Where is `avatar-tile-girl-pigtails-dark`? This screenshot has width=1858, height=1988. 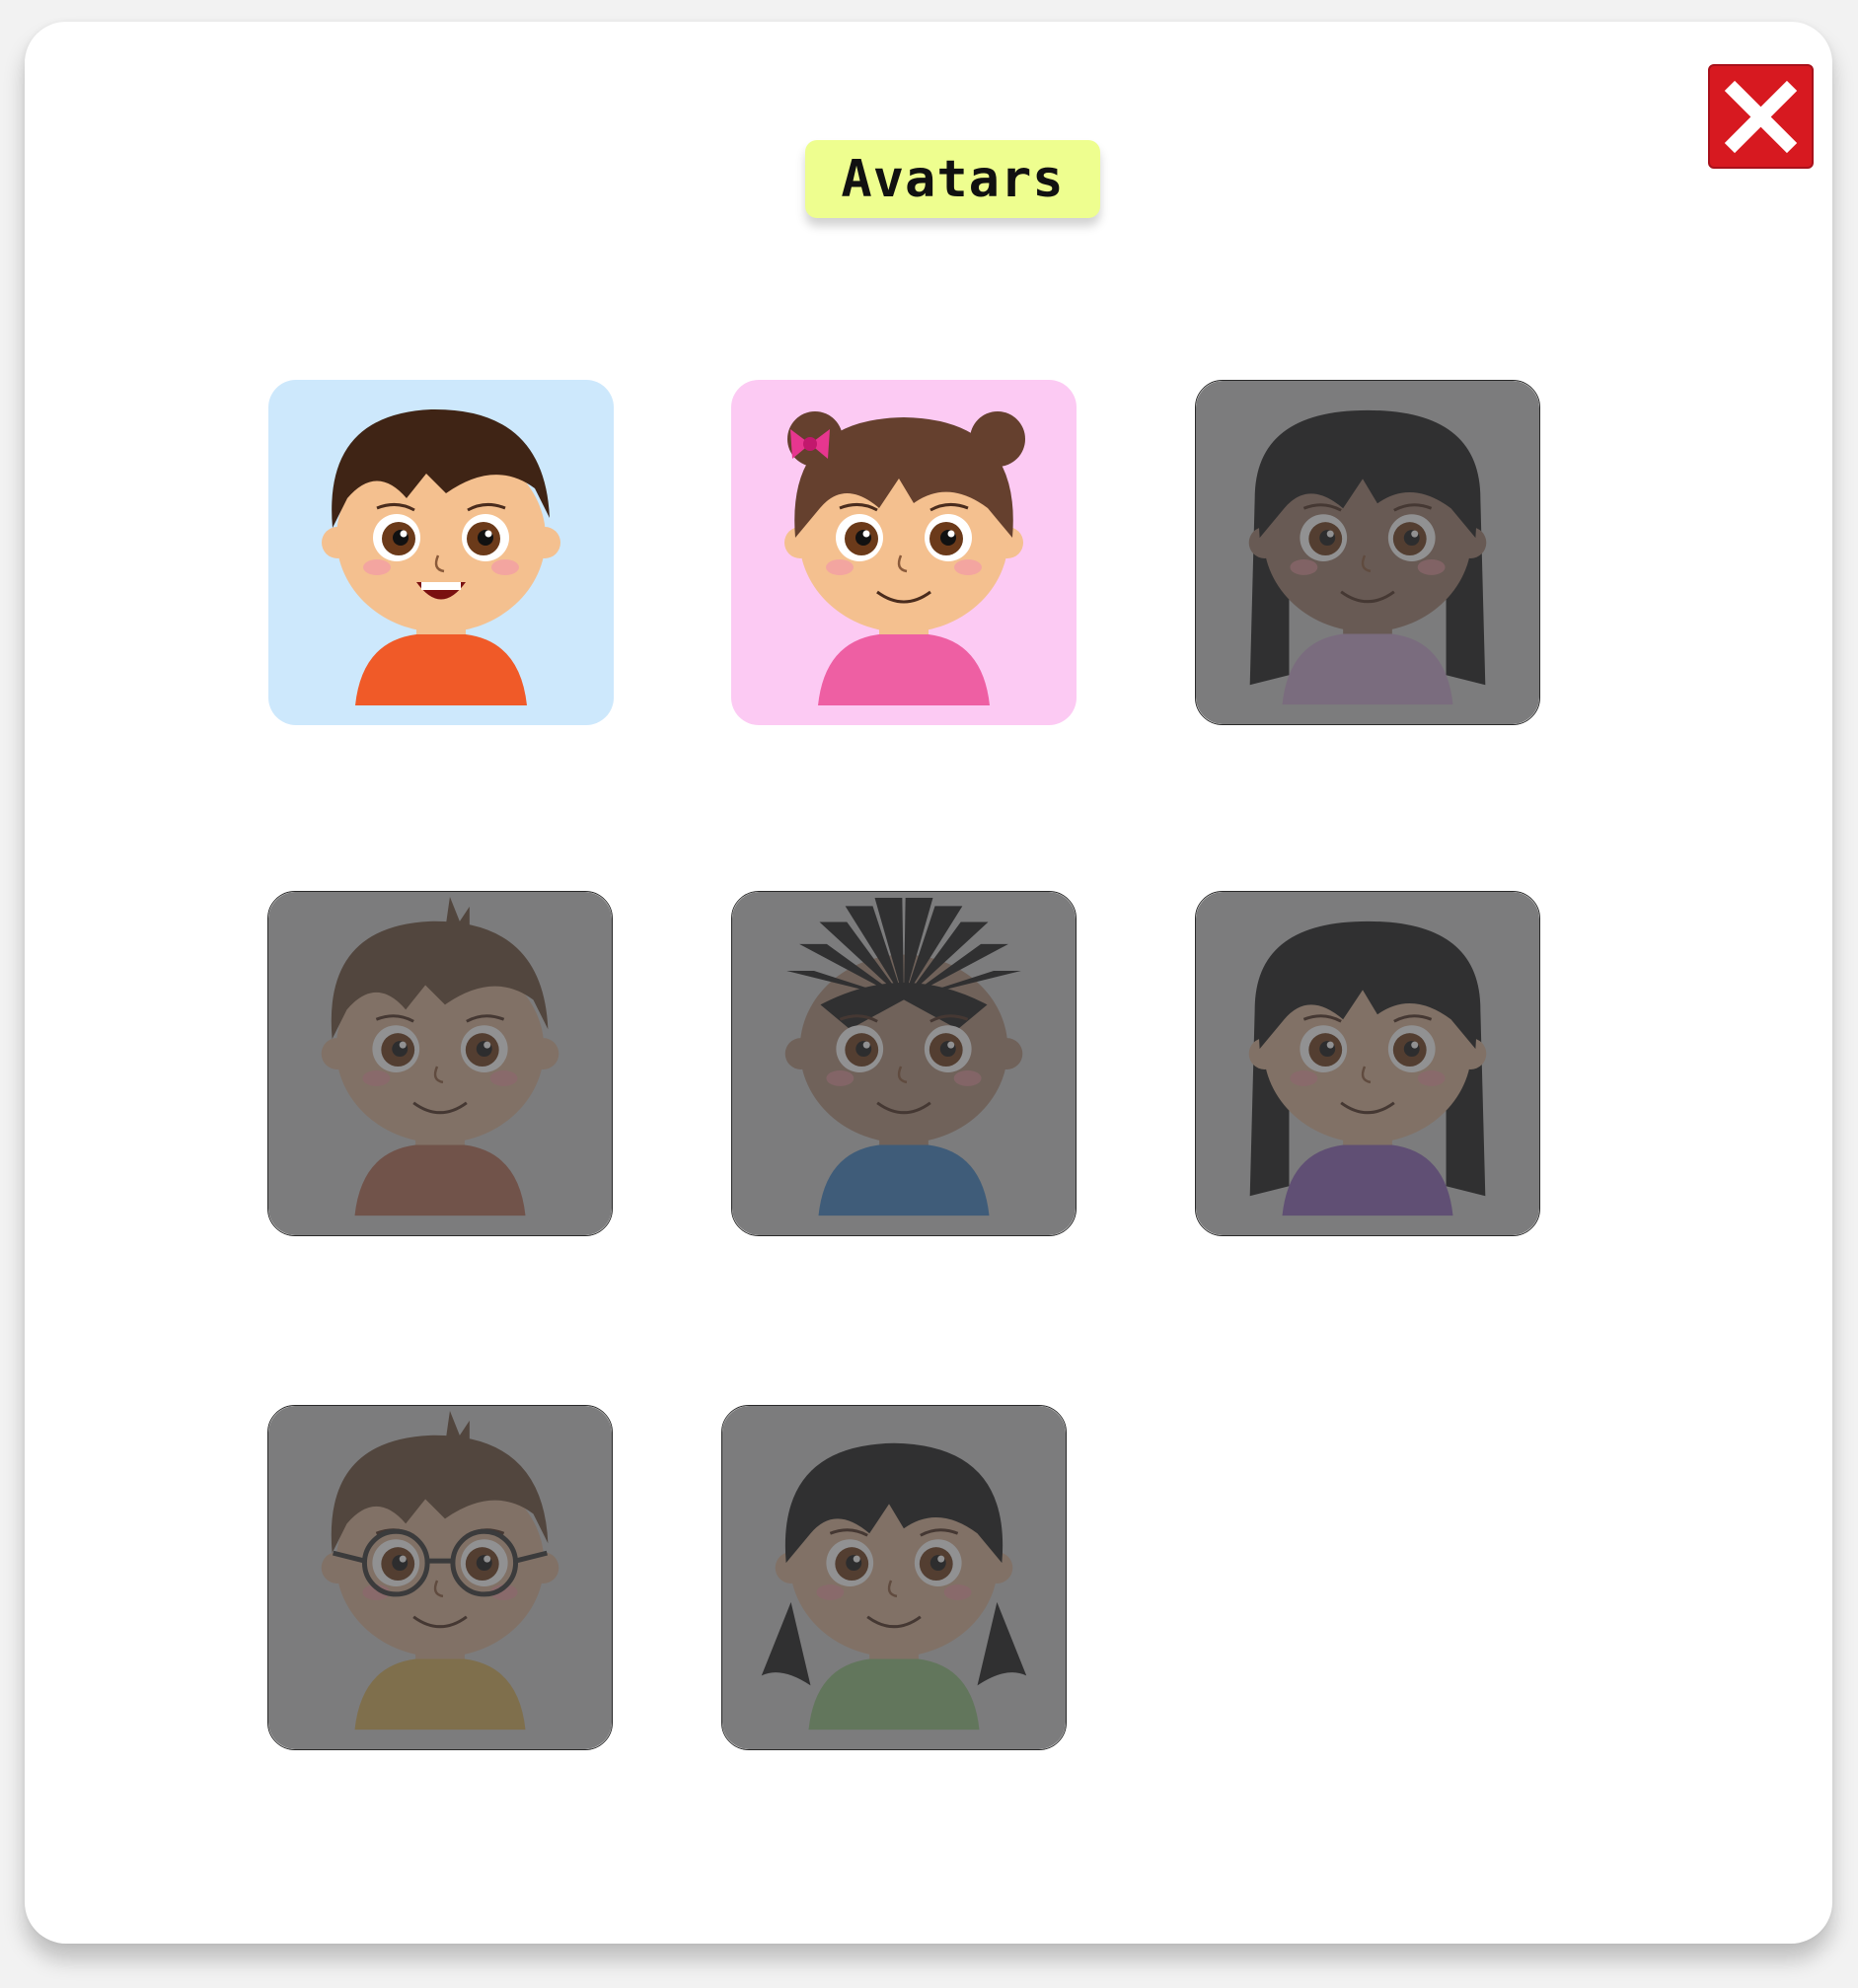
avatar-tile-girl-pigtails-dark is located at coordinates (894, 1578).